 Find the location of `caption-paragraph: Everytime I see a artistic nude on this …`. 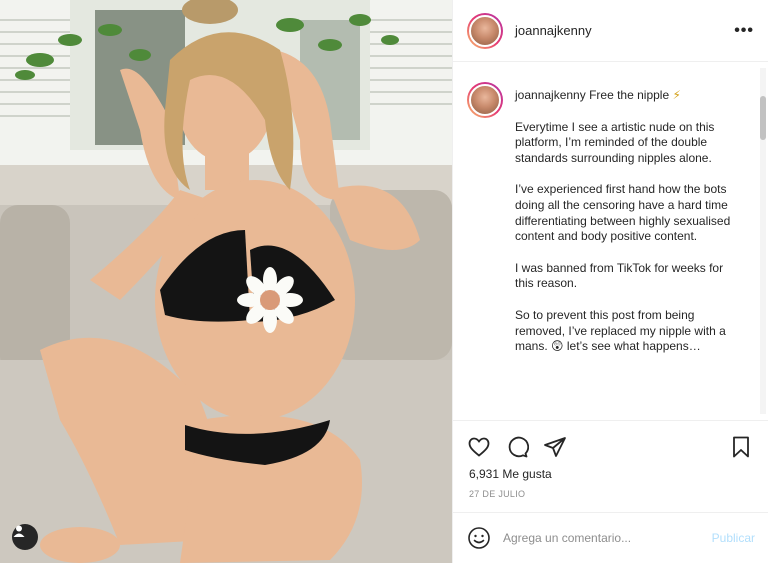

caption-paragraph: Everytime I see a artistic nude on this … is located at coordinates (615, 142).